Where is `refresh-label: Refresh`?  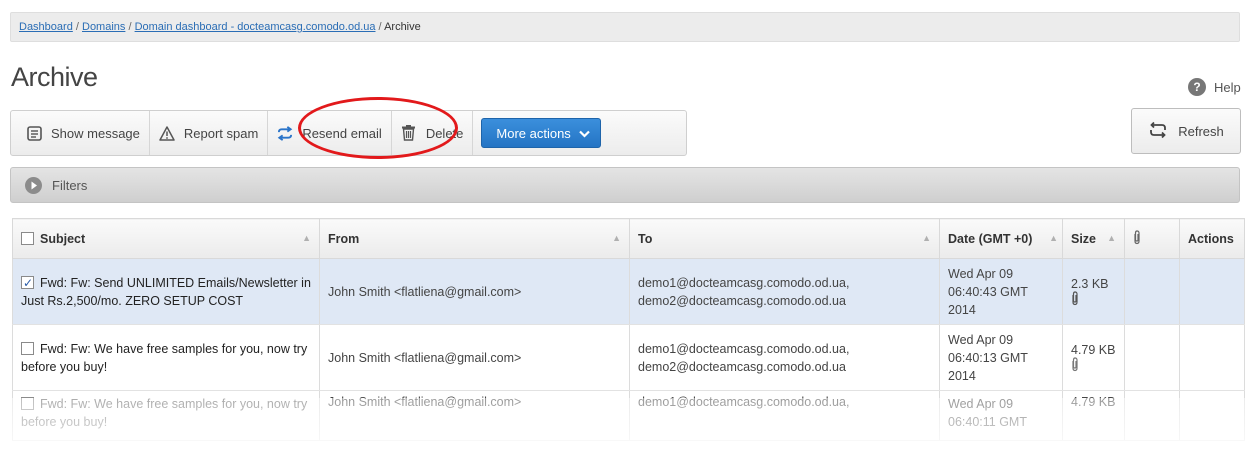 refresh-label: Refresh is located at coordinates (1201, 131).